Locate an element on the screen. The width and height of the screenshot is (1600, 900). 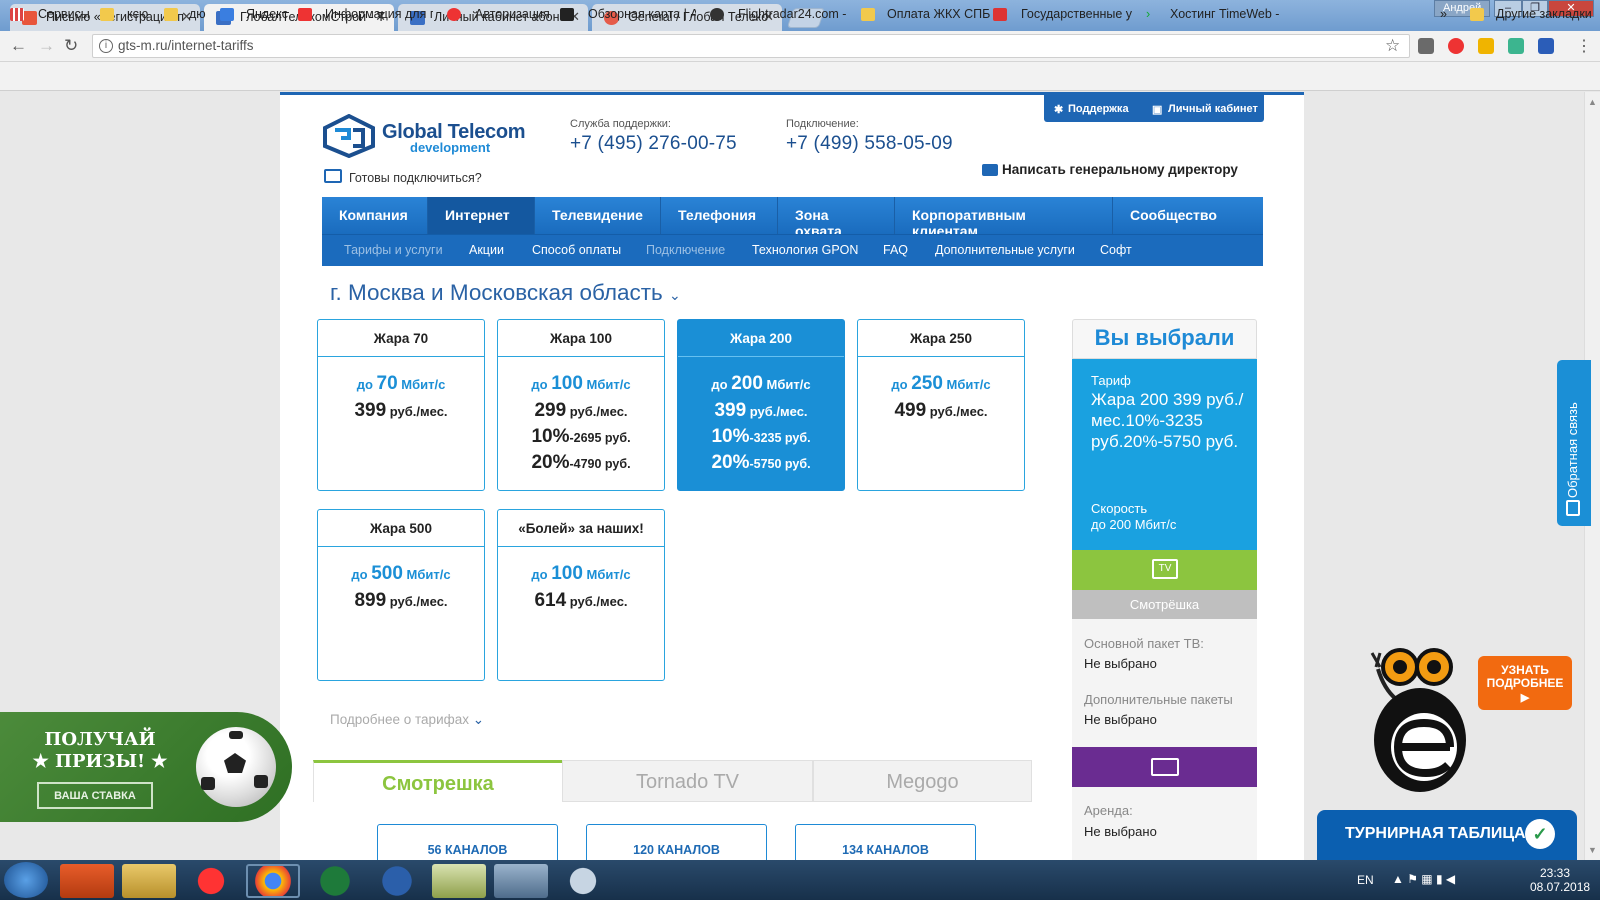
info-icon: i is located at coordinates (106, 46).